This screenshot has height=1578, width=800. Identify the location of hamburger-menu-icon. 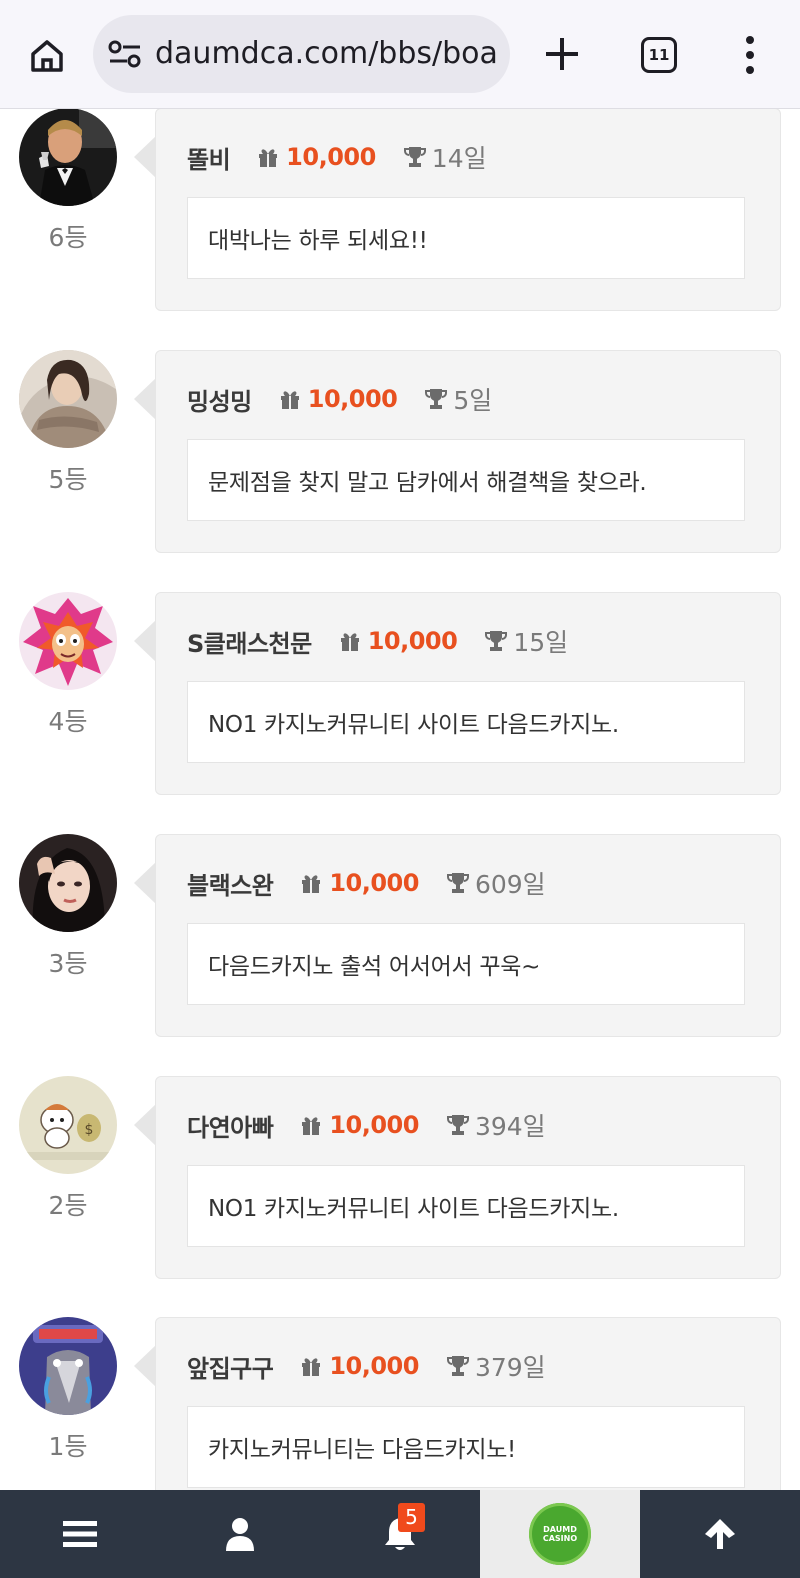
(80, 1534).